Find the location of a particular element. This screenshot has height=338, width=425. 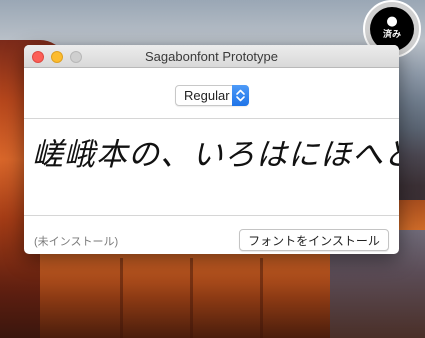

window-title: Sagabonfont Prototype is located at coordinates (211, 56).